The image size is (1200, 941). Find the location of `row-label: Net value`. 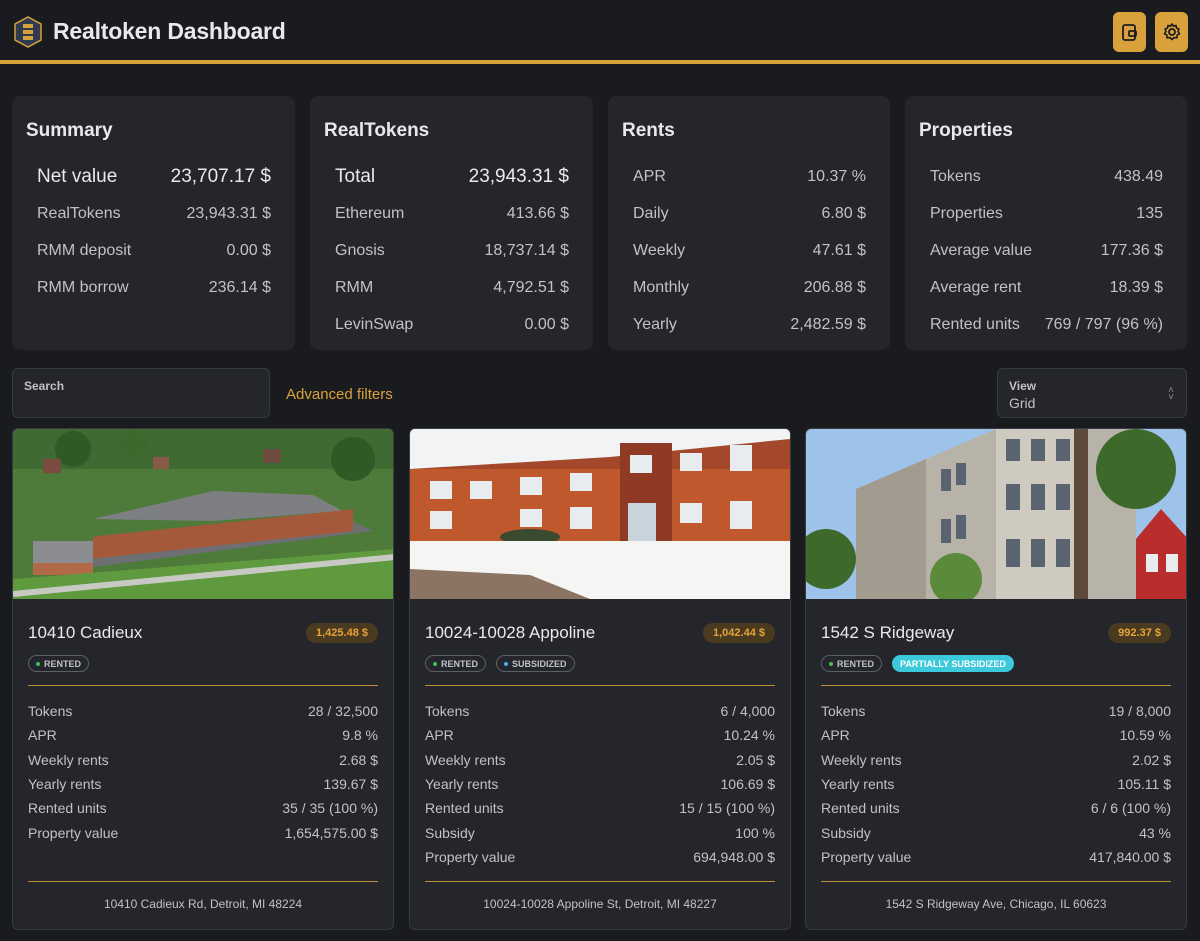

row-label: Net value is located at coordinates (77, 176).